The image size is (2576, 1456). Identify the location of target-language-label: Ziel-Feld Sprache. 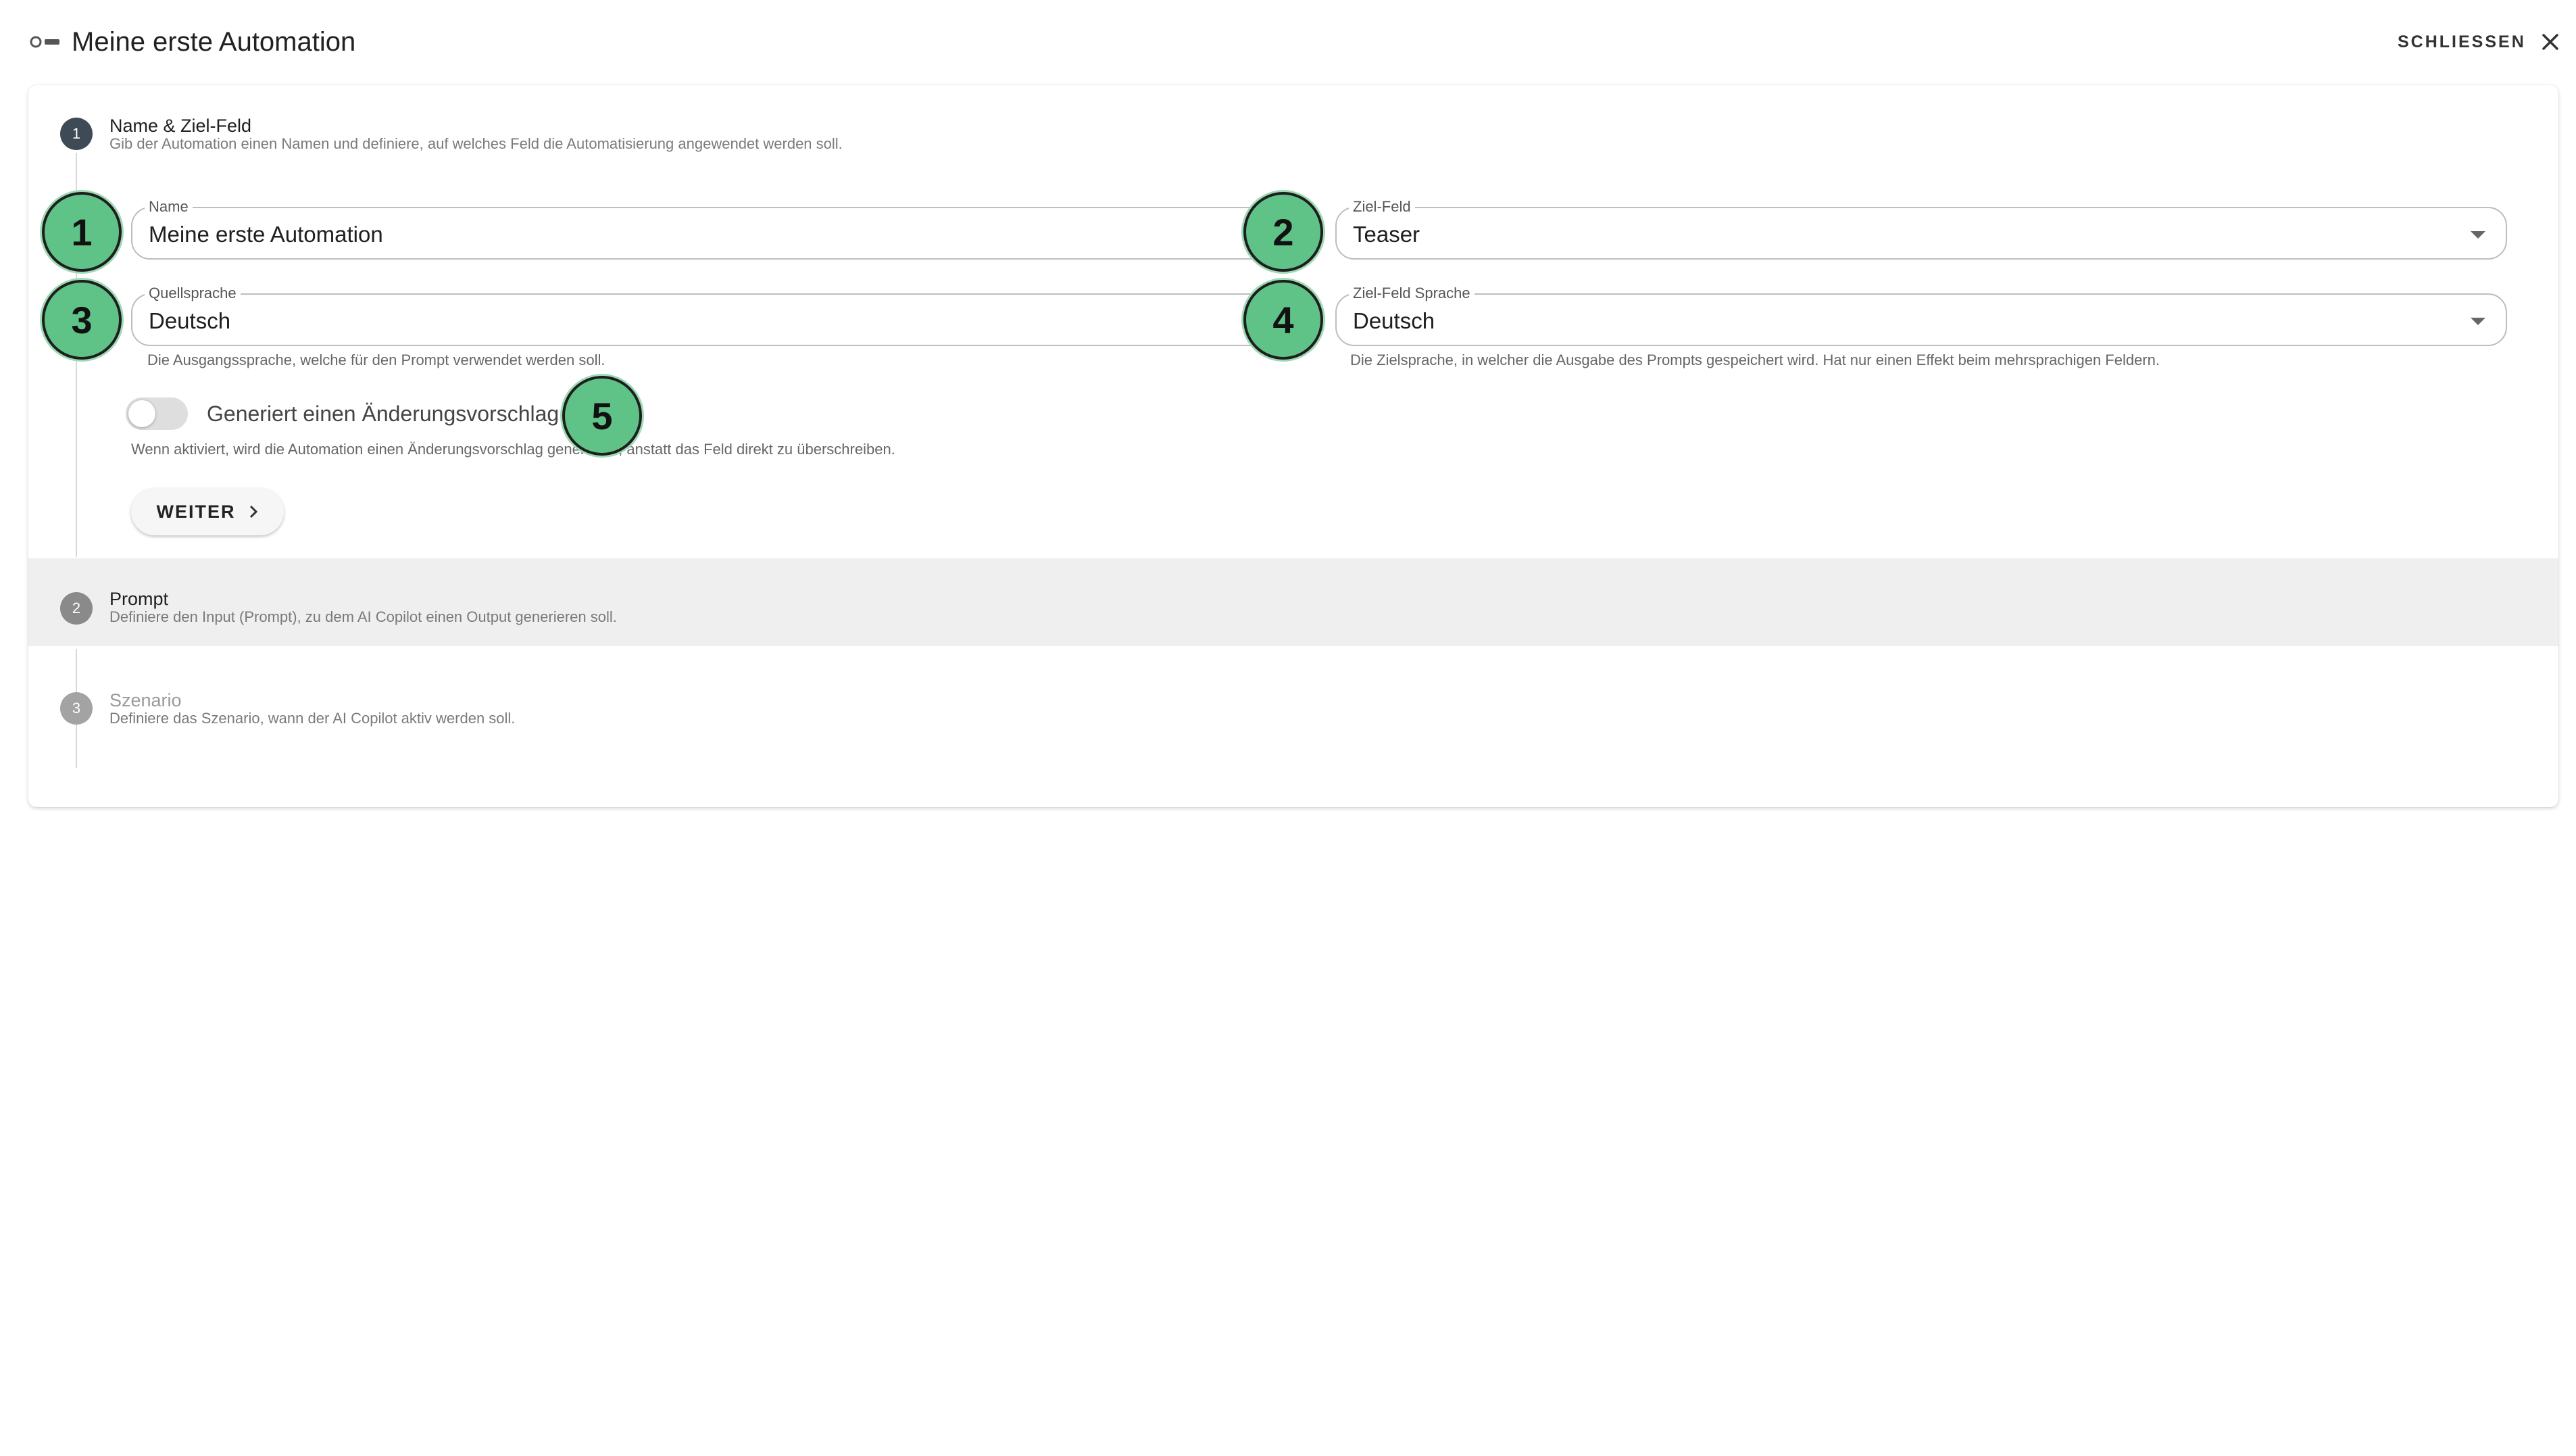
(1412, 293).